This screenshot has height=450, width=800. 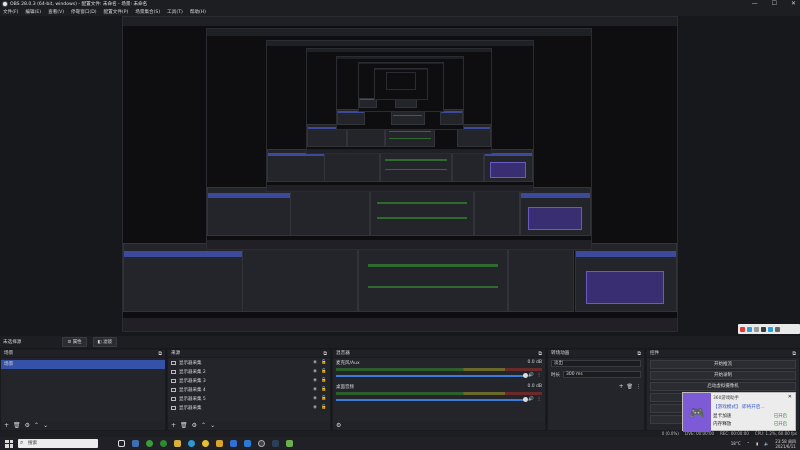 I want to click on weather-text: 18°C, so click(x=735, y=443).